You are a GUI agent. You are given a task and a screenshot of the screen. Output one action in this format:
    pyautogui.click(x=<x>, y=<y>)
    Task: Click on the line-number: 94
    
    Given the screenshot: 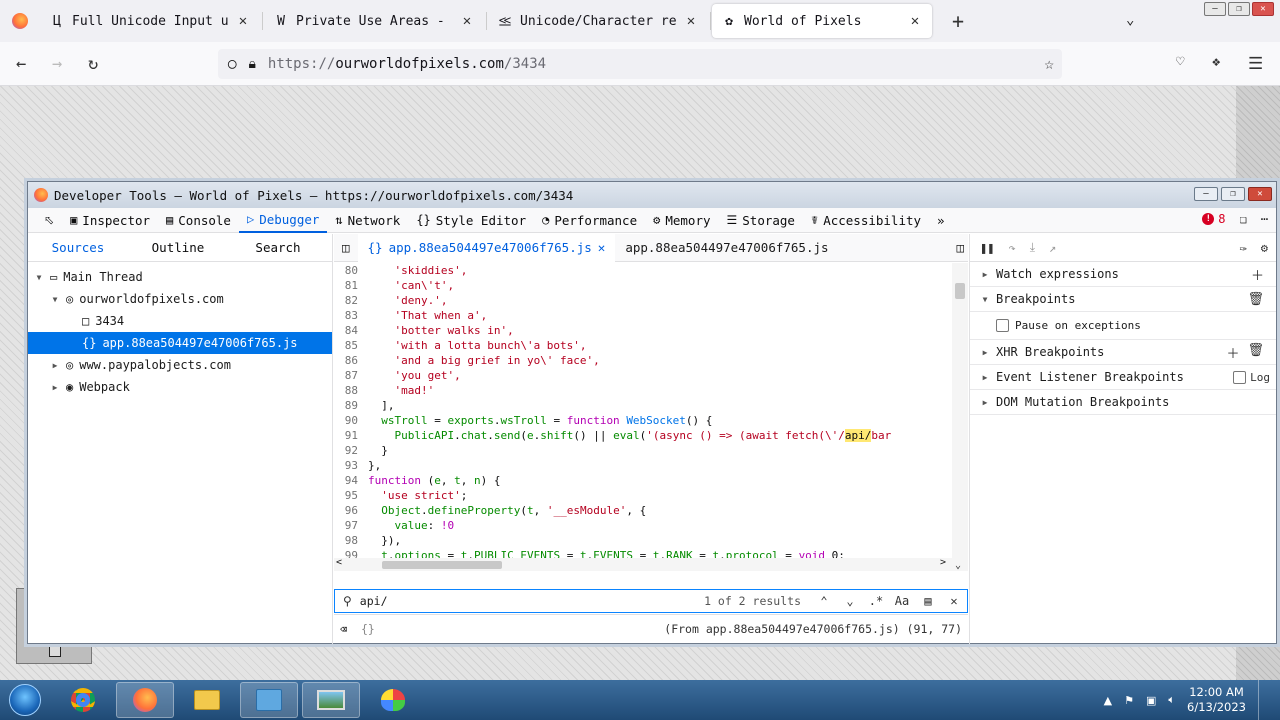 What is the action you would take?
    pyautogui.click(x=351, y=480)
    